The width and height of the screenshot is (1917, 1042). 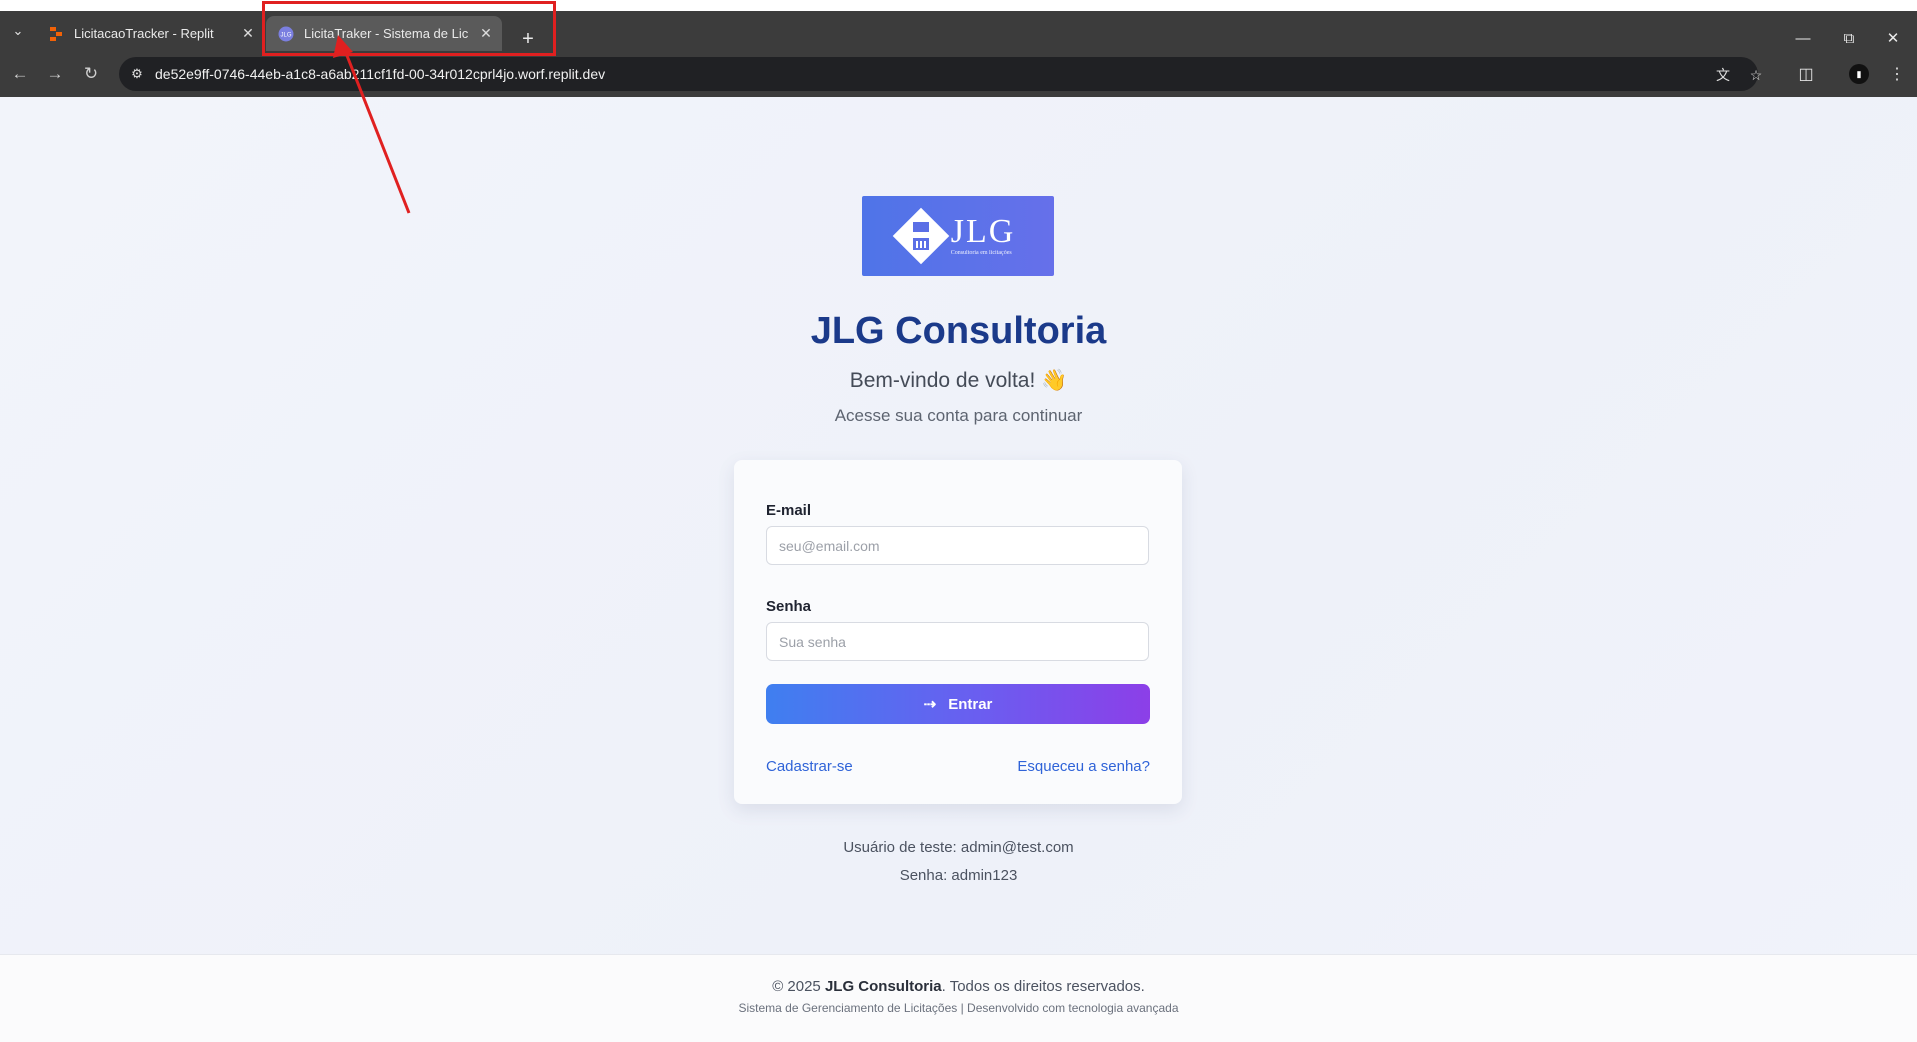 What do you see at coordinates (798, 986) in the screenshot?
I see `copyright-prefix: © 2025` at bounding box center [798, 986].